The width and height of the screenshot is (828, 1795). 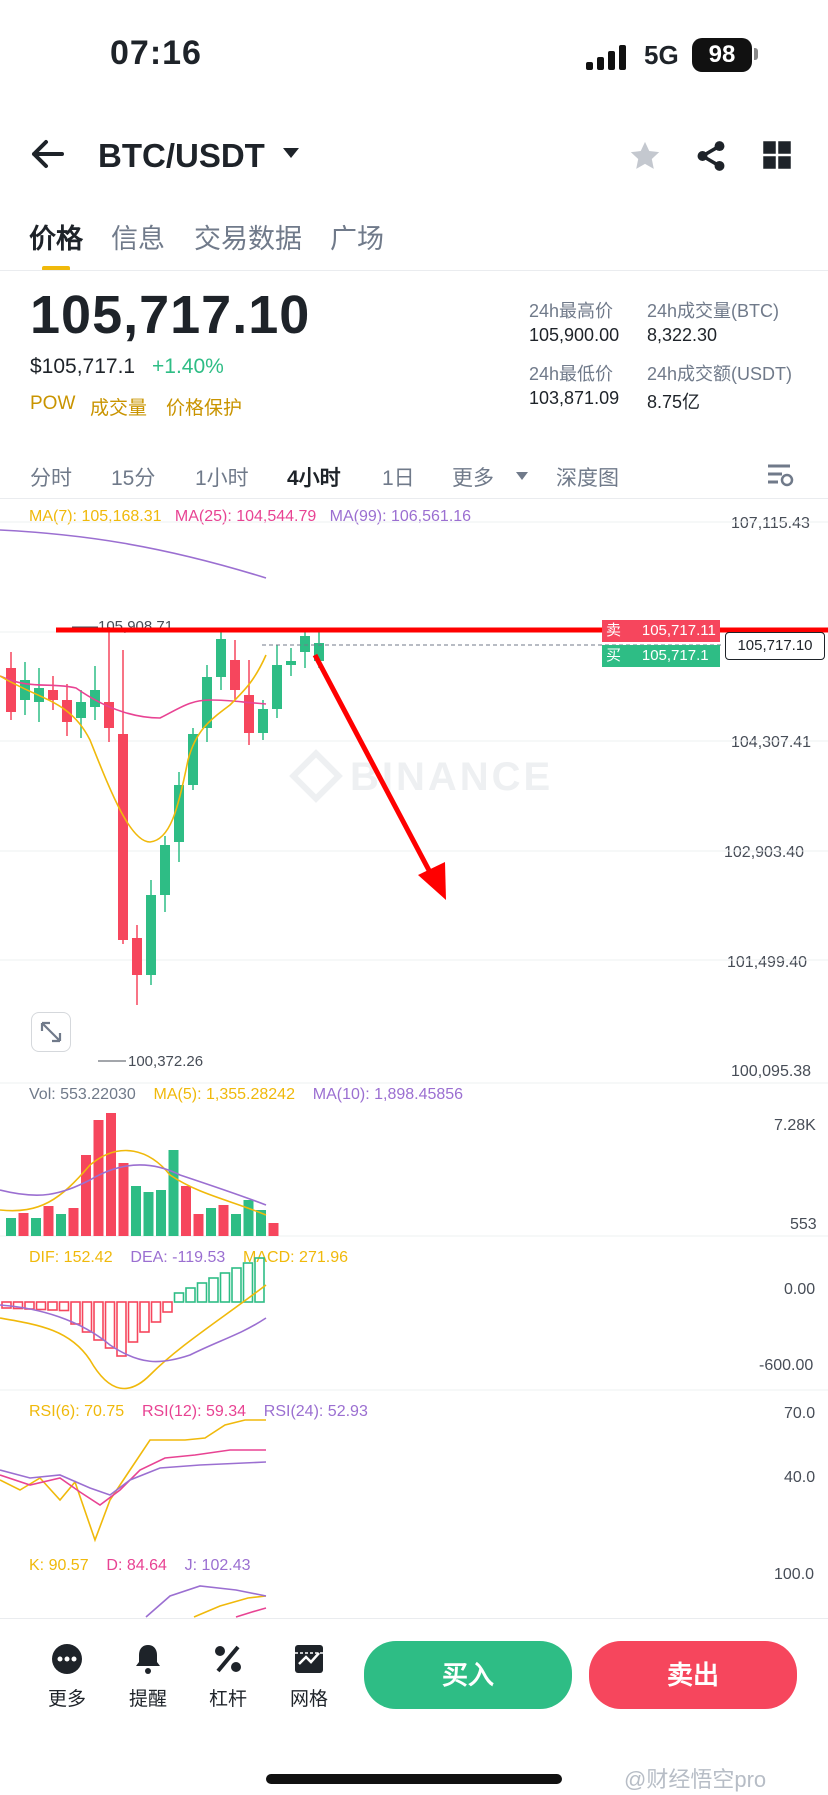 I want to click on interval-1h: 1小时, so click(x=222, y=477).